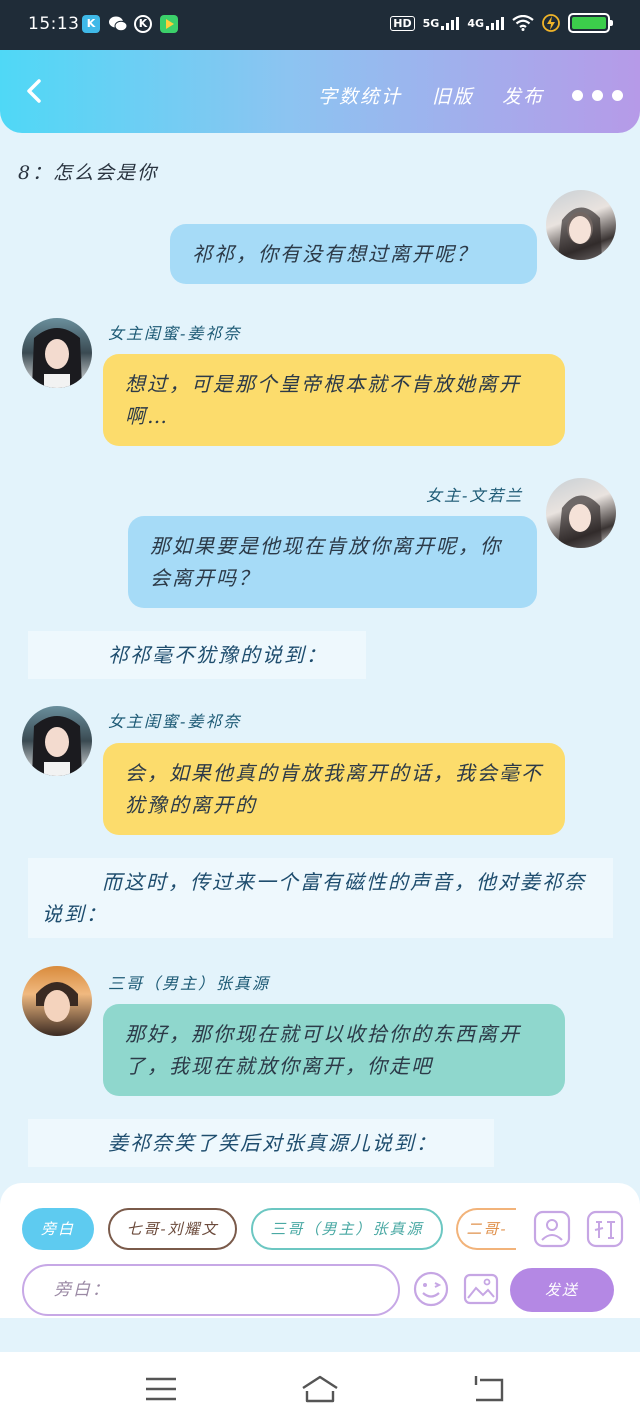 The image size is (640, 1427). I want to click on emoji-icon, so click(431, 1289).